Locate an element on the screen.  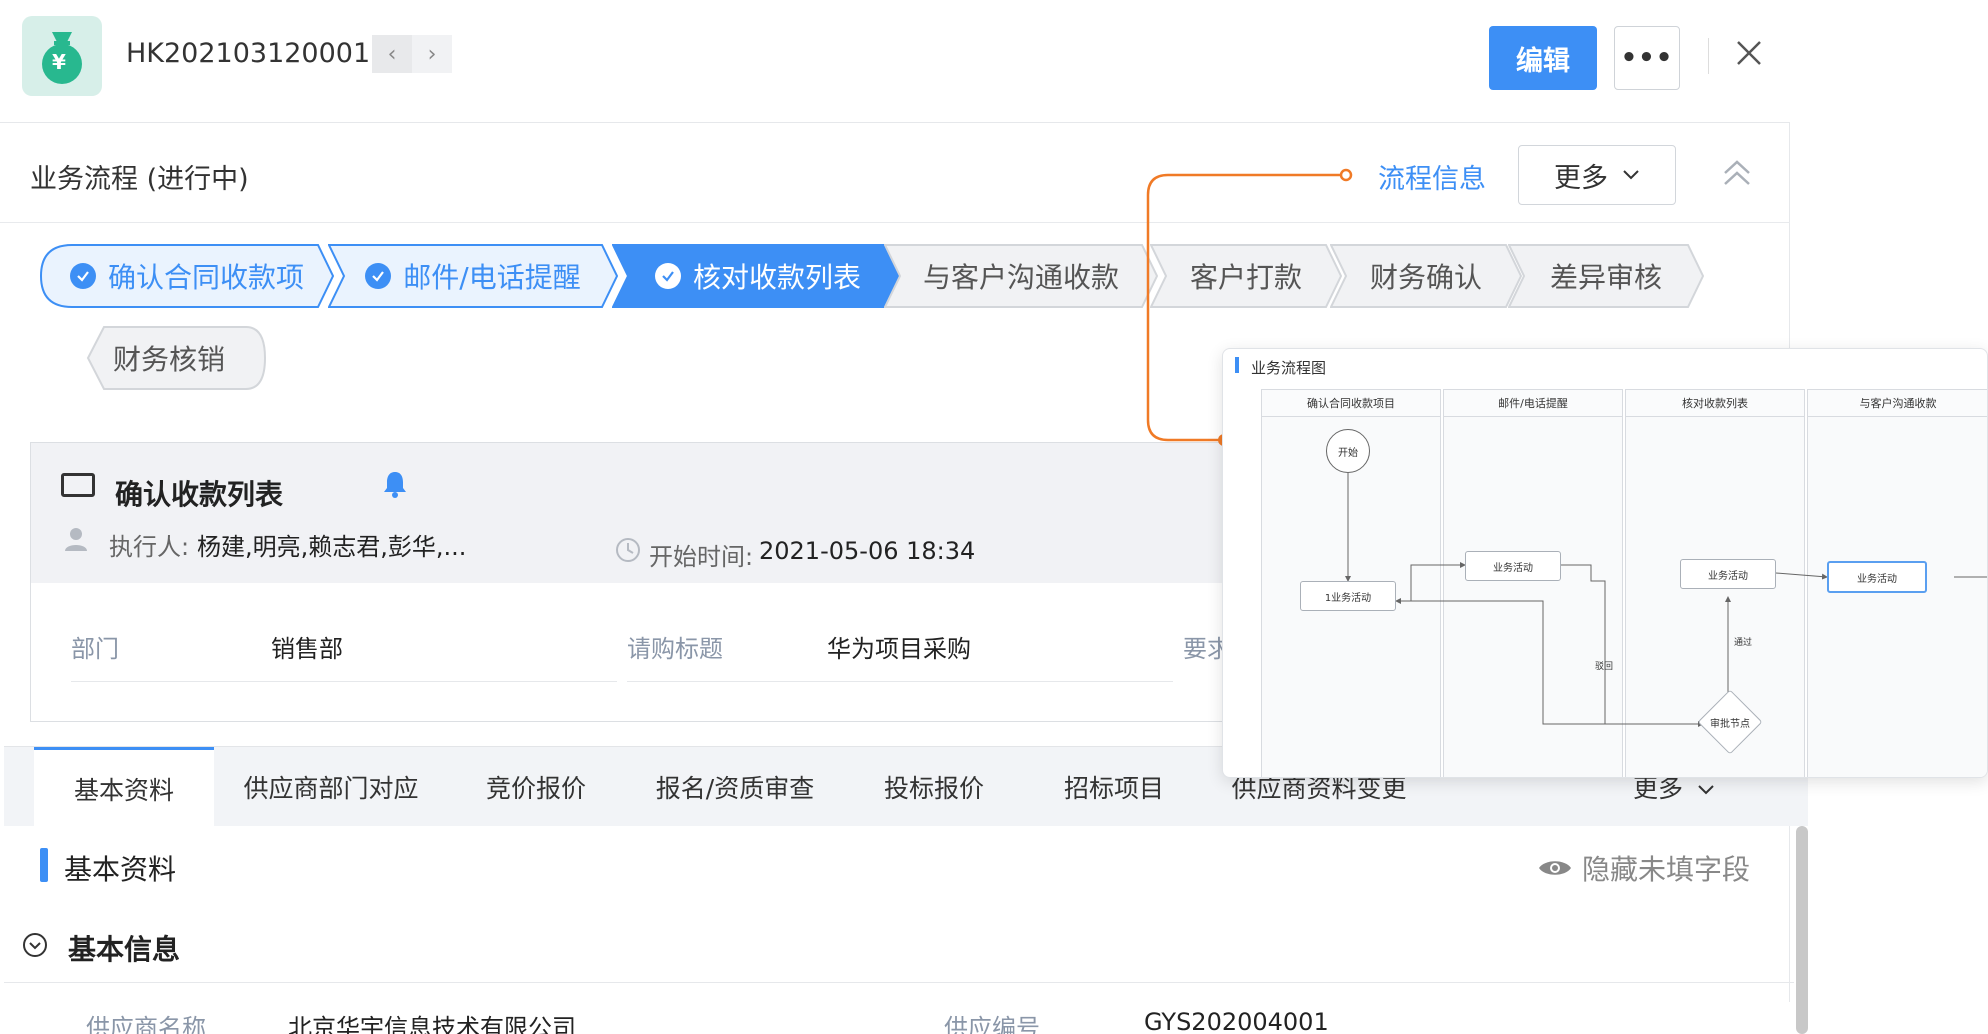
step-label: 财务核销 is located at coordinates (168, 359).